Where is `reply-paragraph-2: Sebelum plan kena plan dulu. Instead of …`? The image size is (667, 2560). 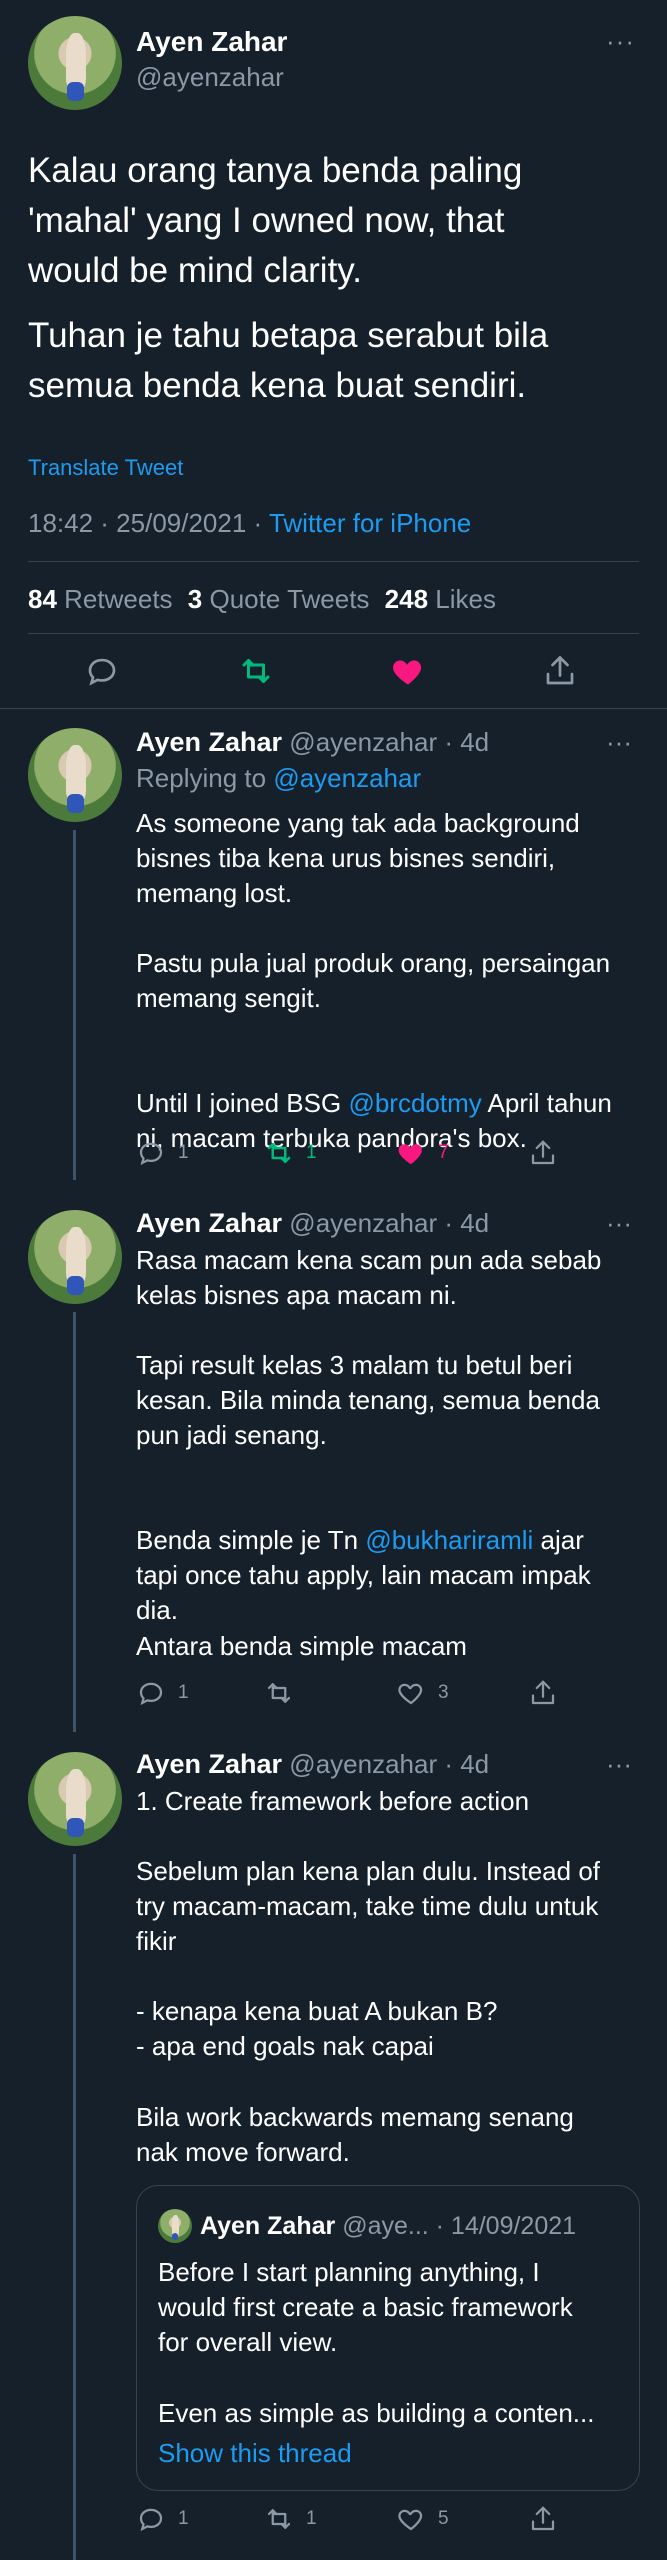
reply-paragraph-2: Sebelum plan kena plan dulu. Instead of … is located at coordinates (368, 1906).